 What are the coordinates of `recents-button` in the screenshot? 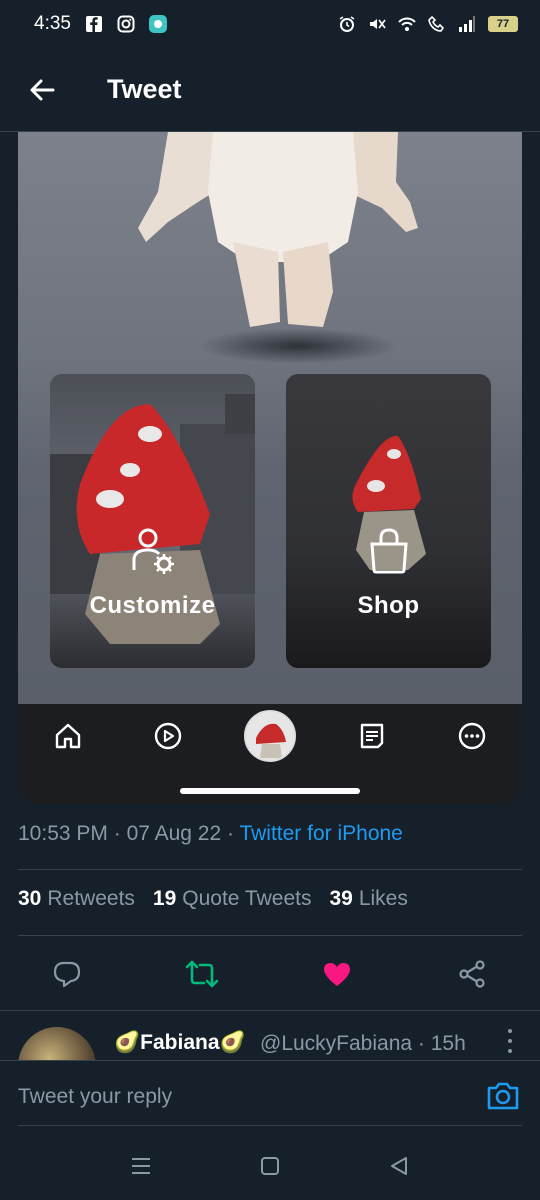 It's located at (141, 1166).